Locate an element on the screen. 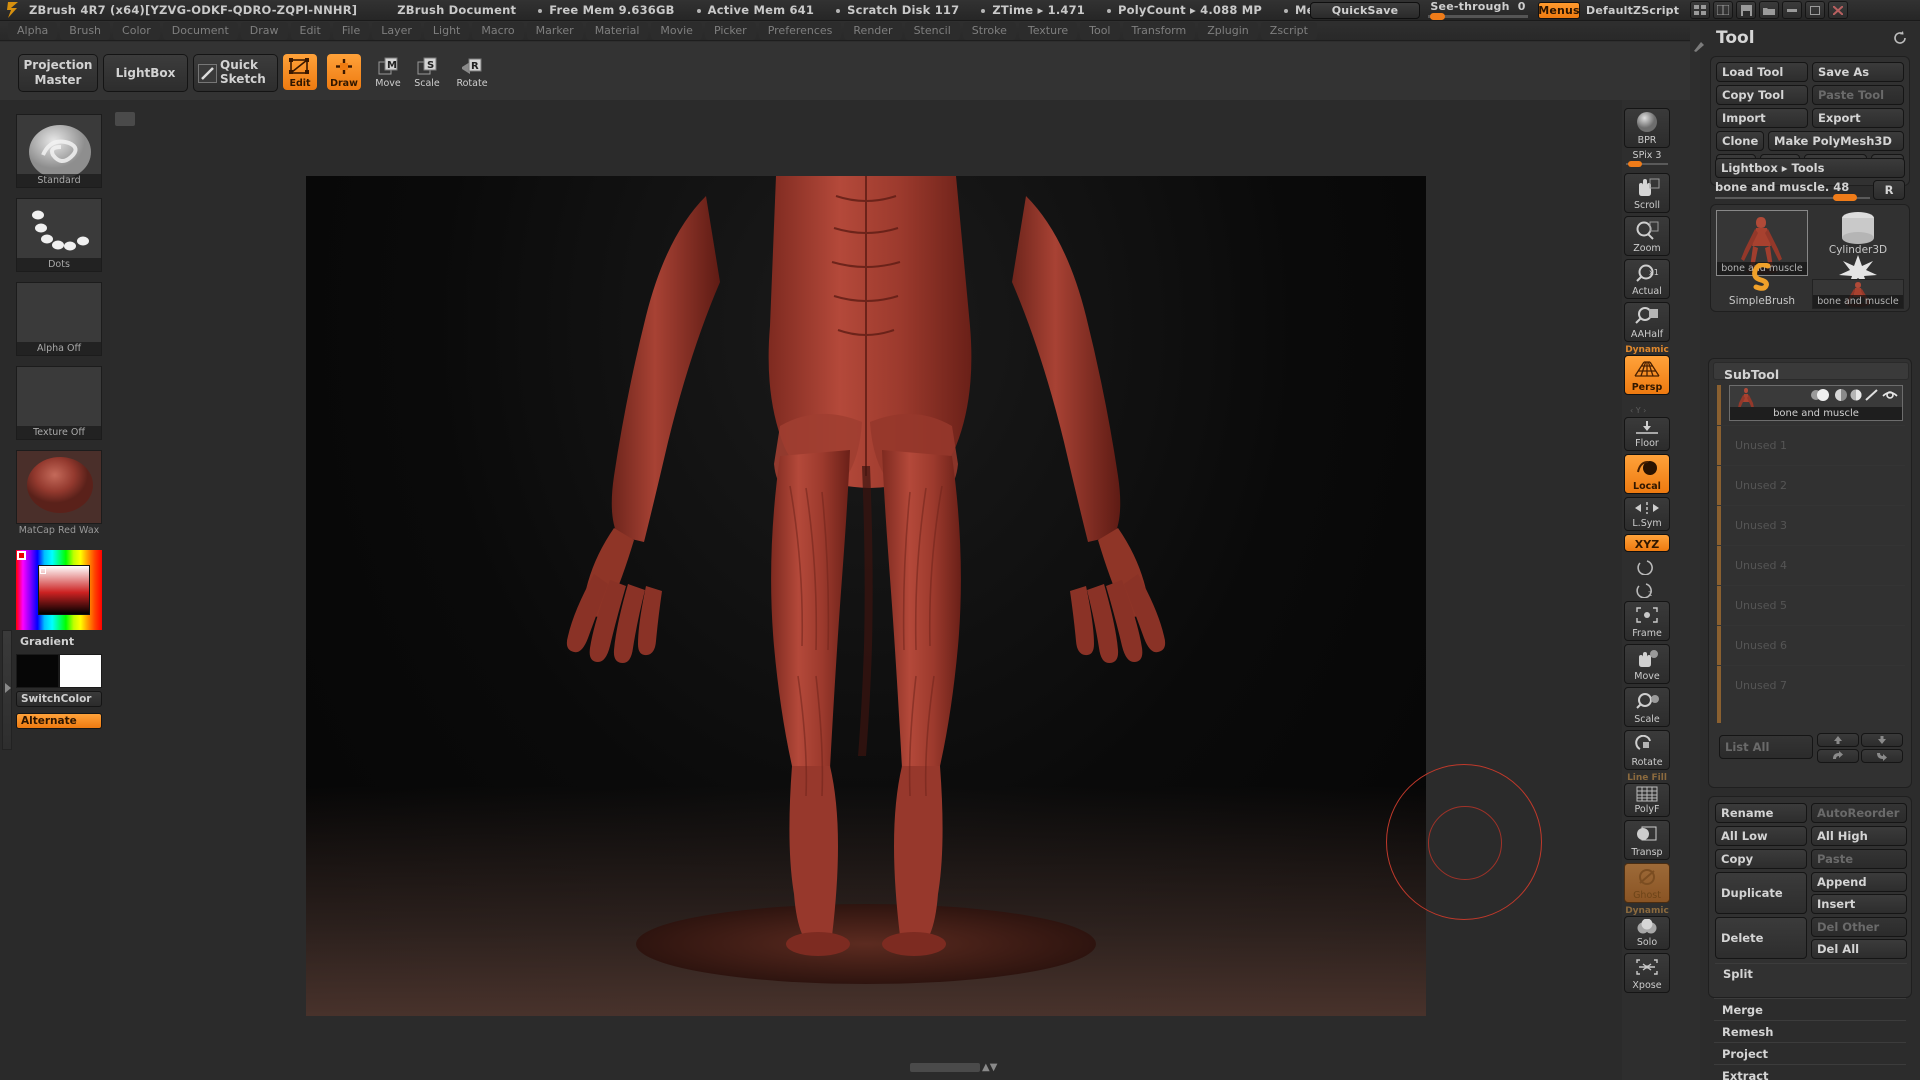 Image resolution: width=1920 pixels, height=1080 pixels. menu-item-material: Material is located at coordinates (617, 30).